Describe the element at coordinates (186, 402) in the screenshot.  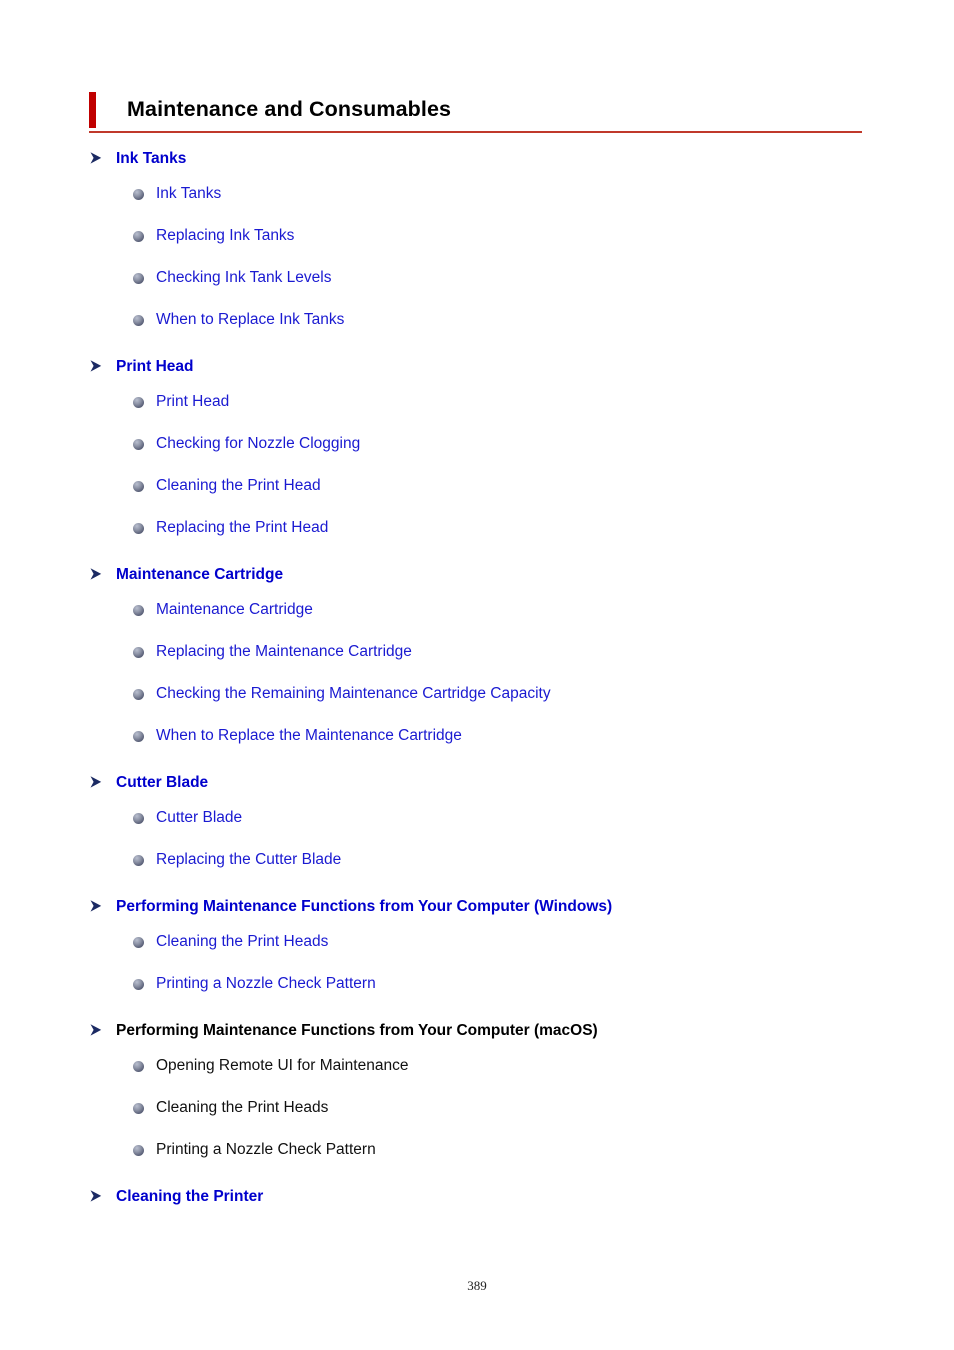
I see `toc-item-label: Print Head` at that location.